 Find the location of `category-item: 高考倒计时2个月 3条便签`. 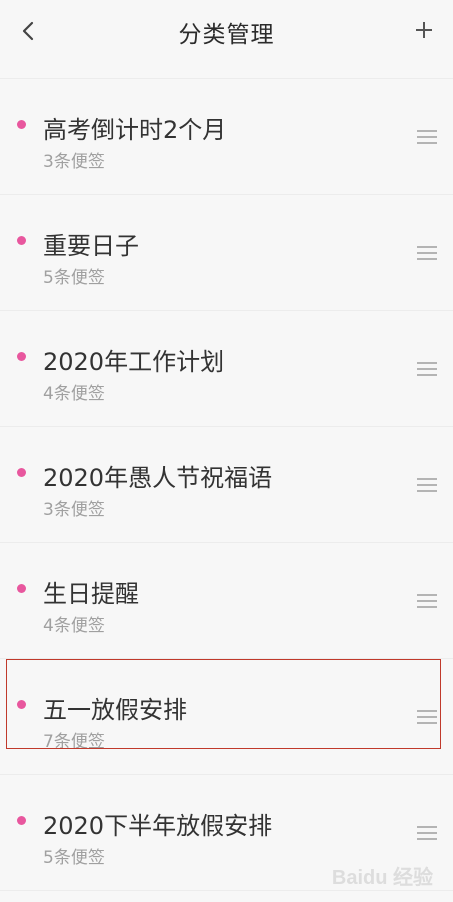

category-item: 高考倒计时2个月 3条便签 is located at coordinates (226, 137).